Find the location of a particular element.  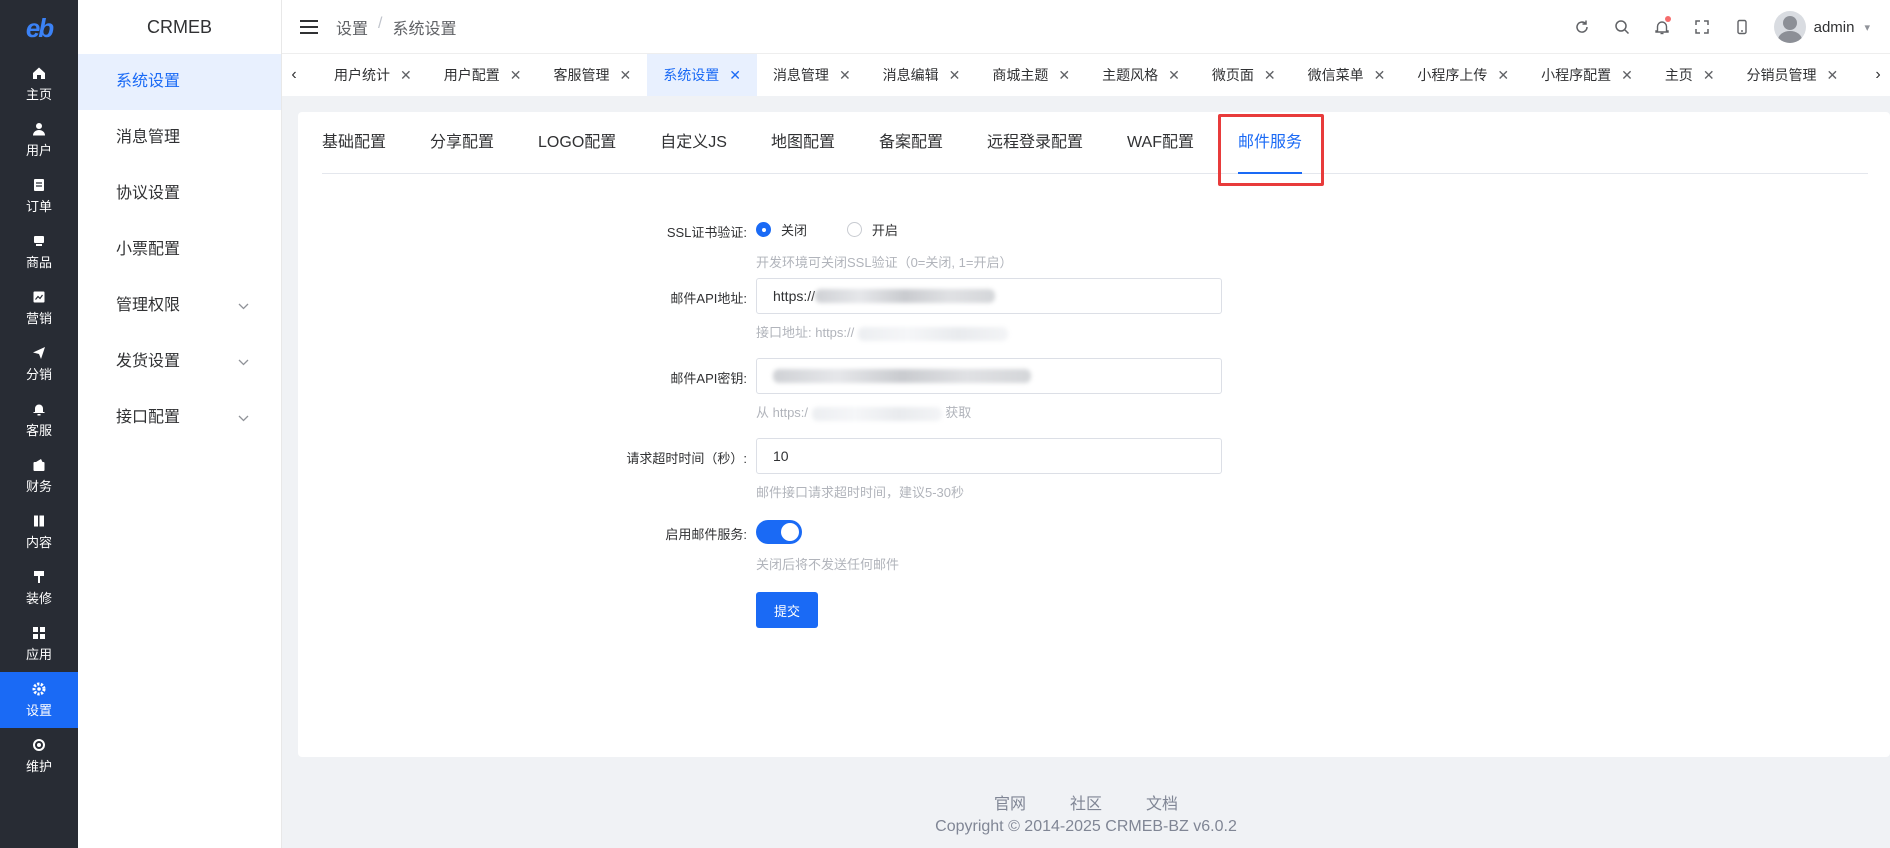

ssl-off-radio: 关闭 is located at coordinates (781, 229).